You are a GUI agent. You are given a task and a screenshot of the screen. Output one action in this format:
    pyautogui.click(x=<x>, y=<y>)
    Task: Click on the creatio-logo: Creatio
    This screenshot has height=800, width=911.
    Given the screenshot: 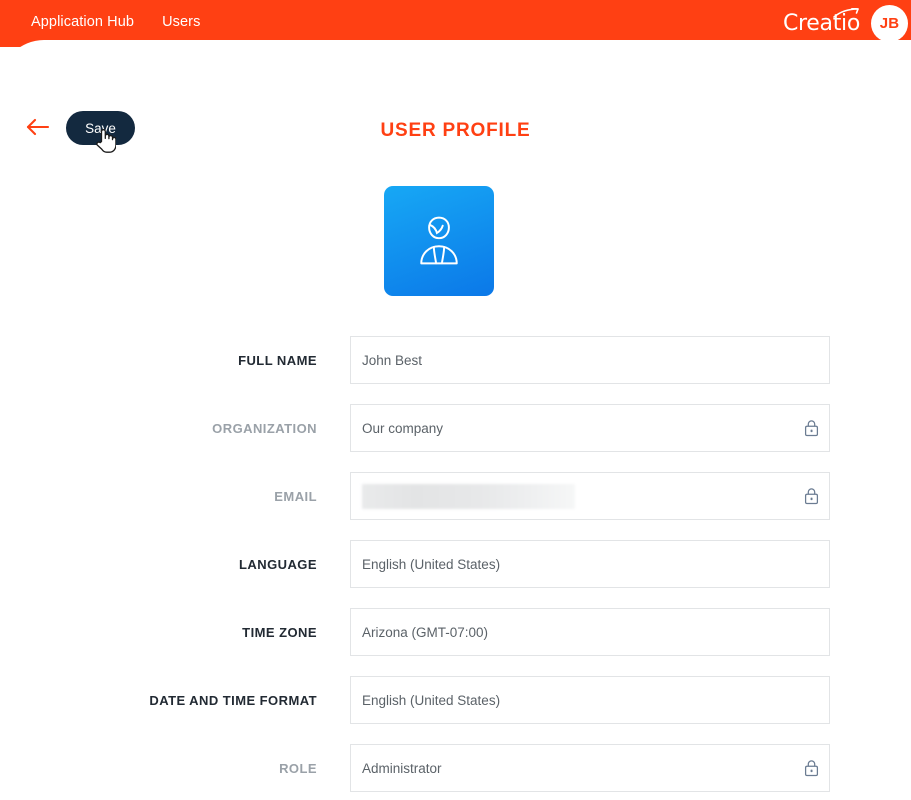 What is the action you would take?
    pyautogui.click(x=821, y=21)
    